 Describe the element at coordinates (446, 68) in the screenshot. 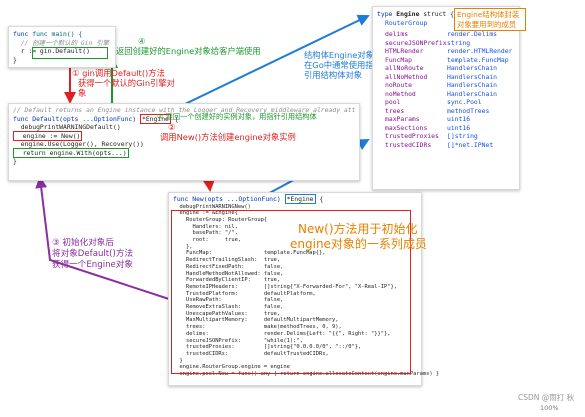

I see `struct-field-row: allNoRoute HandlersChain` at that location.